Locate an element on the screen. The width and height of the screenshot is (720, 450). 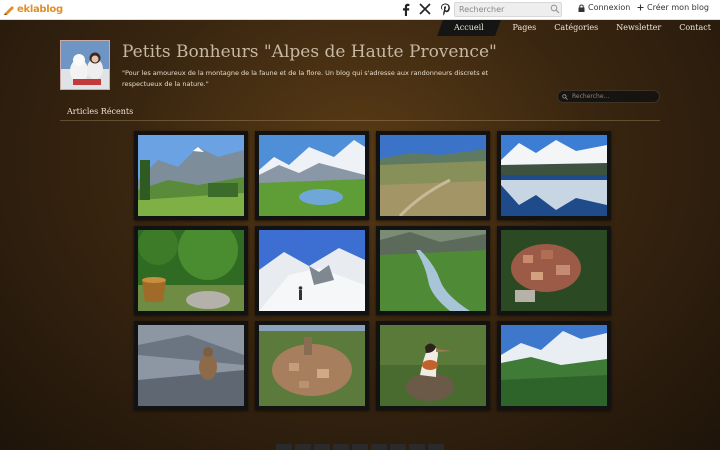
x-icon is located at coordinates (425, 9).